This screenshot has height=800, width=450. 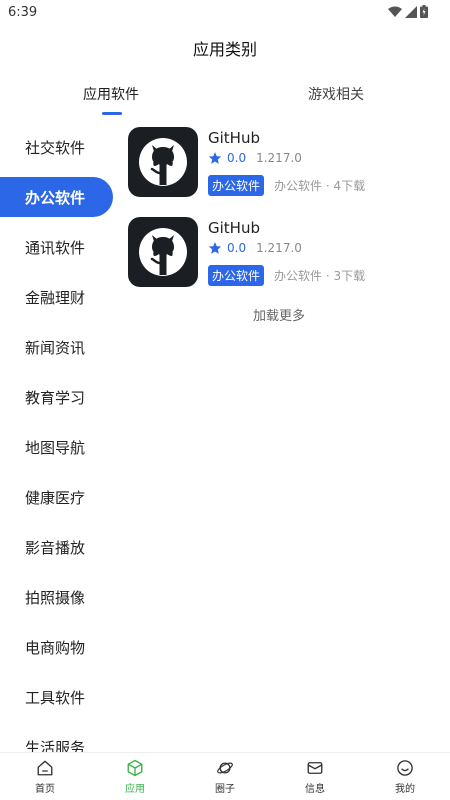 I want to click on nav-label: 信息, so click(x=315, y=789).